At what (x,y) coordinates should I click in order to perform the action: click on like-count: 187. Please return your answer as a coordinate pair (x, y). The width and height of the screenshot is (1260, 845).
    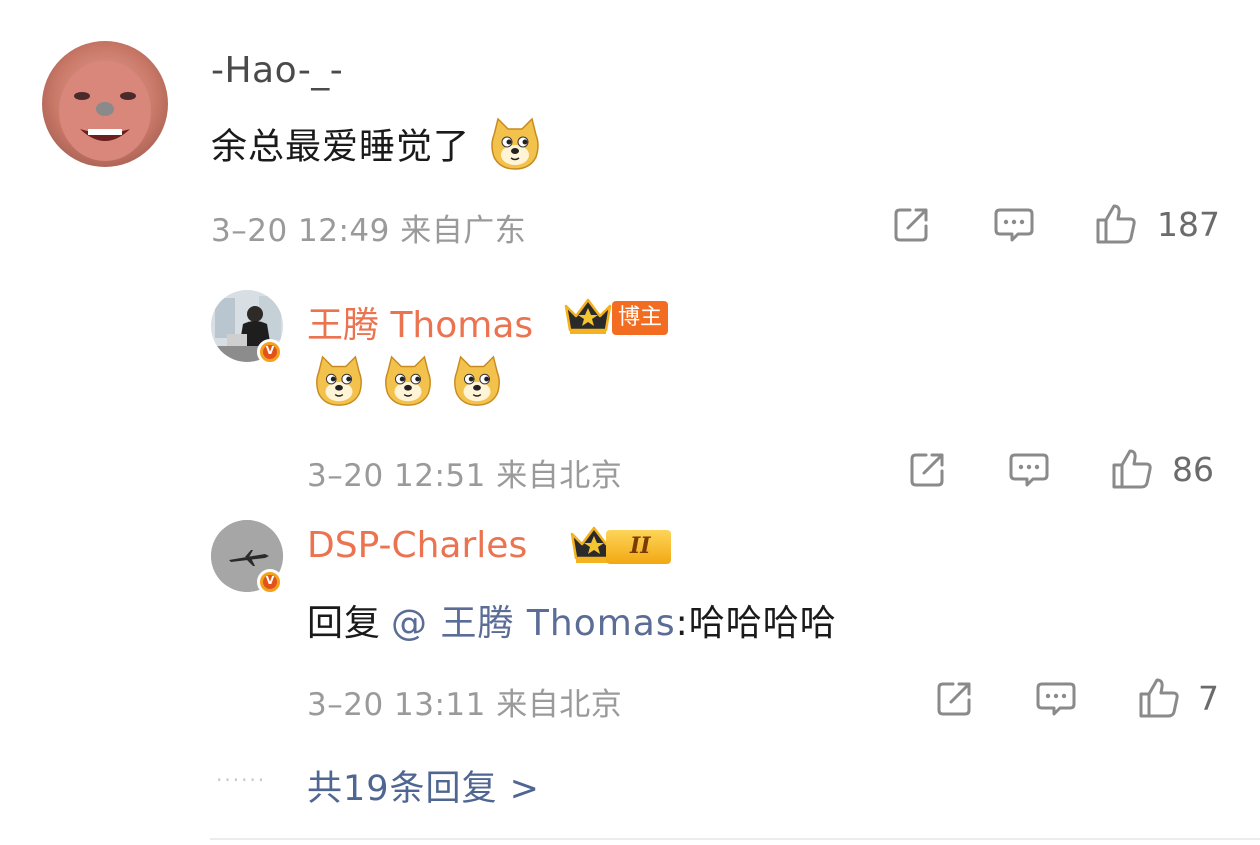
    Looking at the image, I should click on (1188, 224).